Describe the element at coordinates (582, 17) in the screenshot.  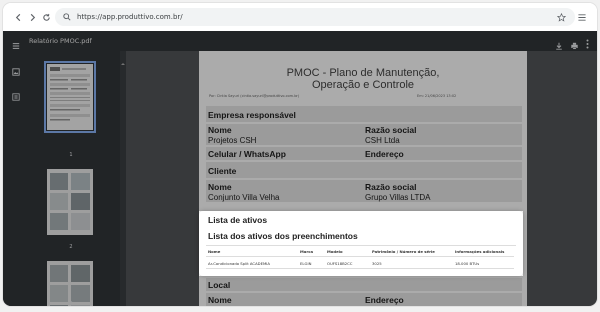
I see `menu-icon` at that location.